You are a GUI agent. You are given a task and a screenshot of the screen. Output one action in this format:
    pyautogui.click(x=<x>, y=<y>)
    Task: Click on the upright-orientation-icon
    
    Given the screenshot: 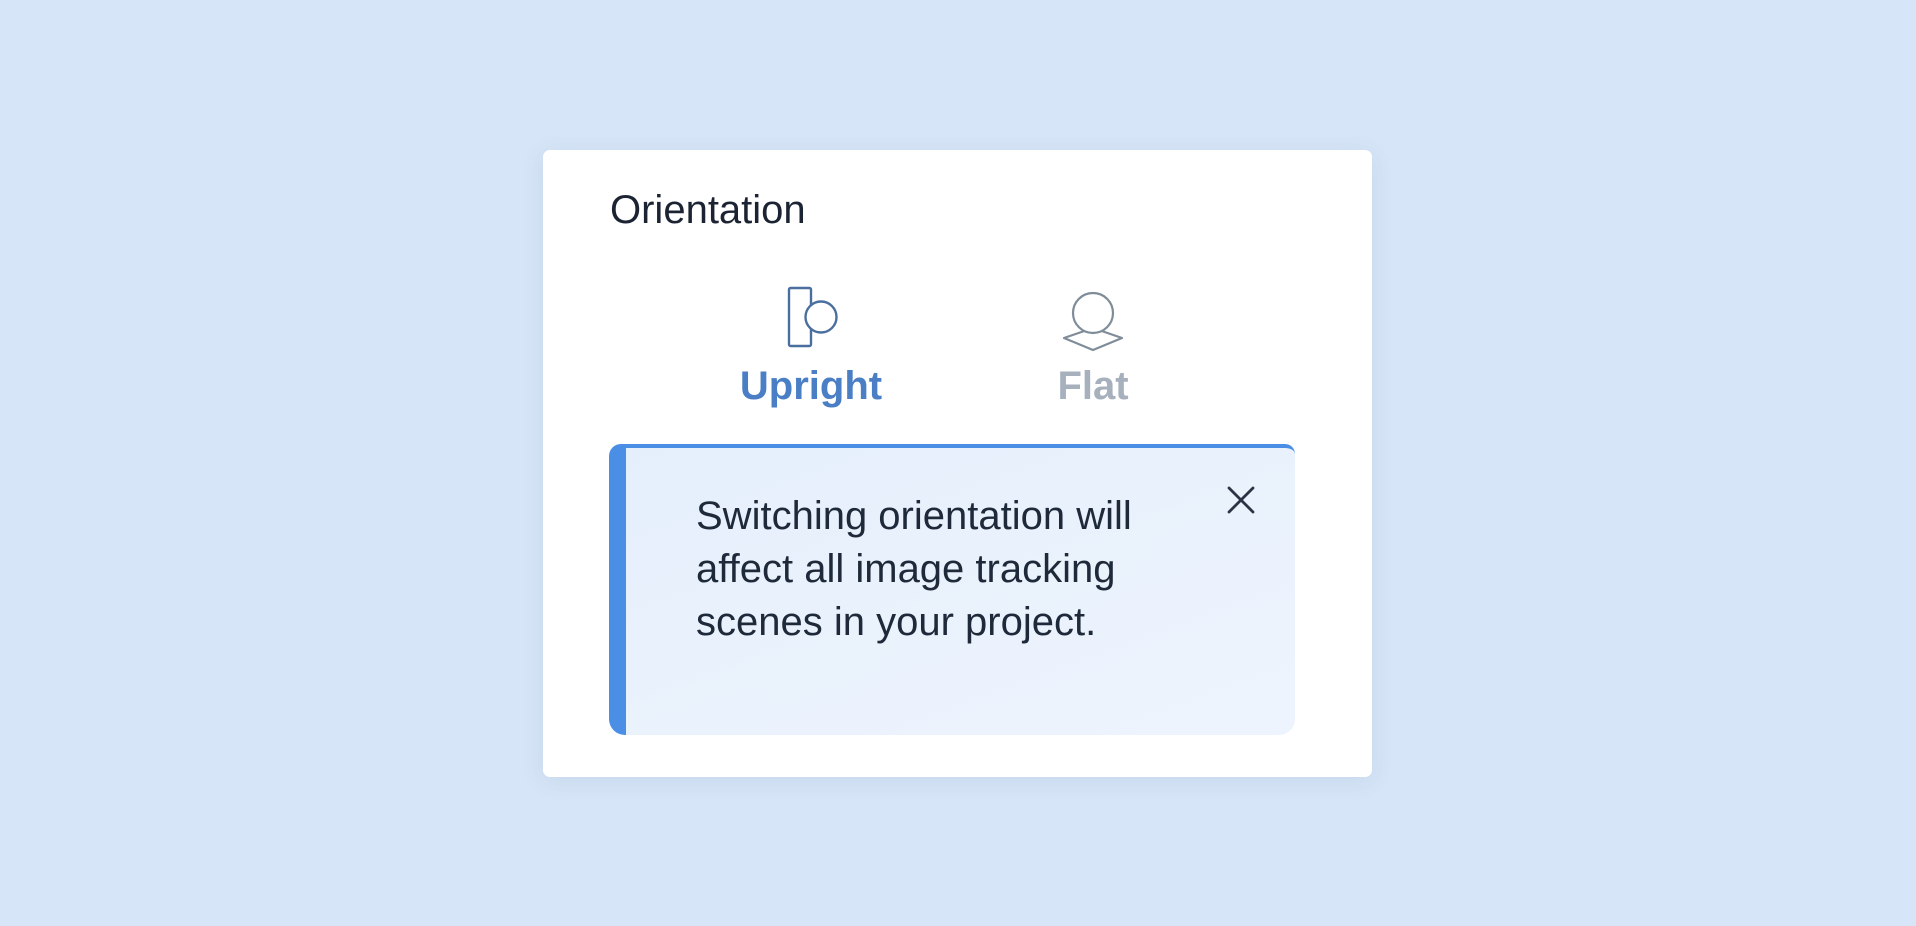 What is the action you would take?
    pyautogui.click(x=812, y=317)
    